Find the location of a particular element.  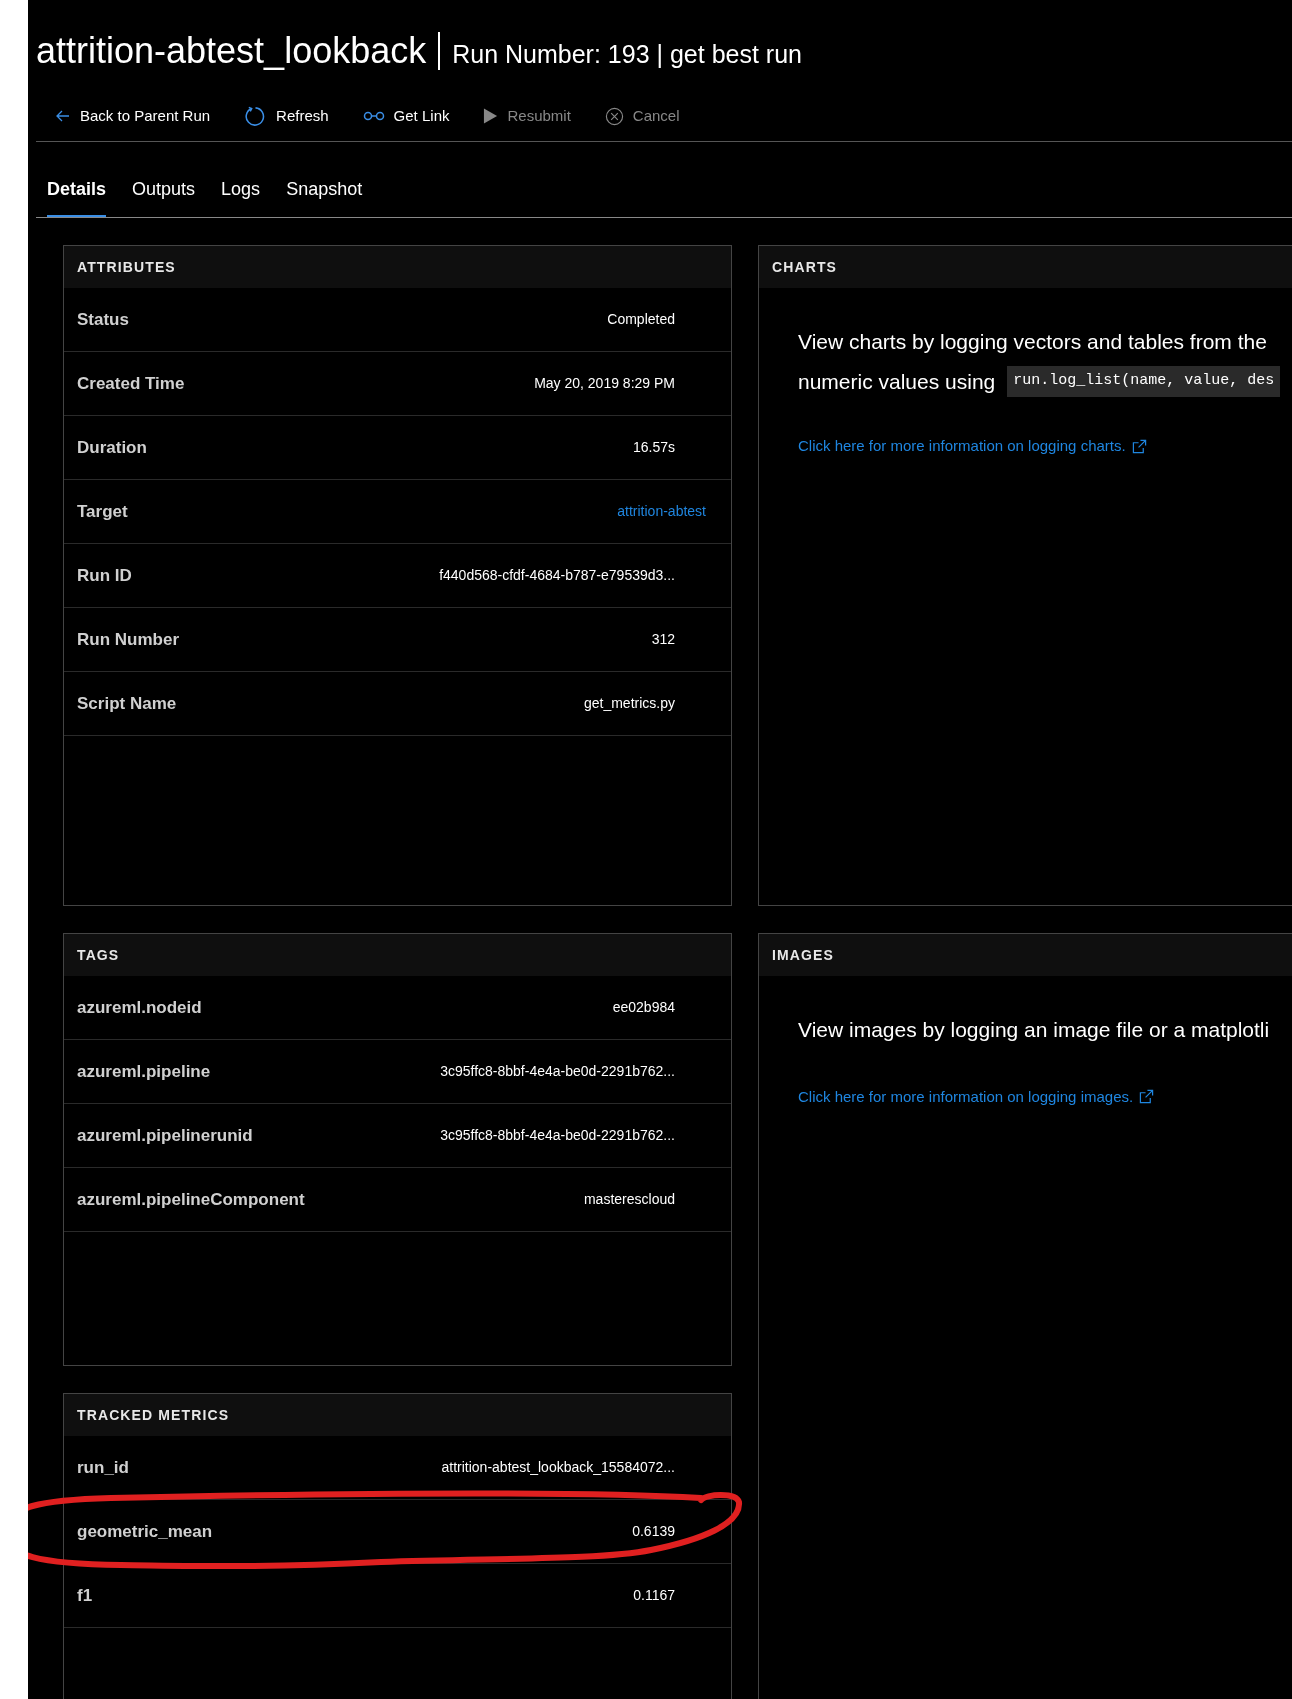

row-label: azureml.nodeid is located at coordinates (139, 1007).